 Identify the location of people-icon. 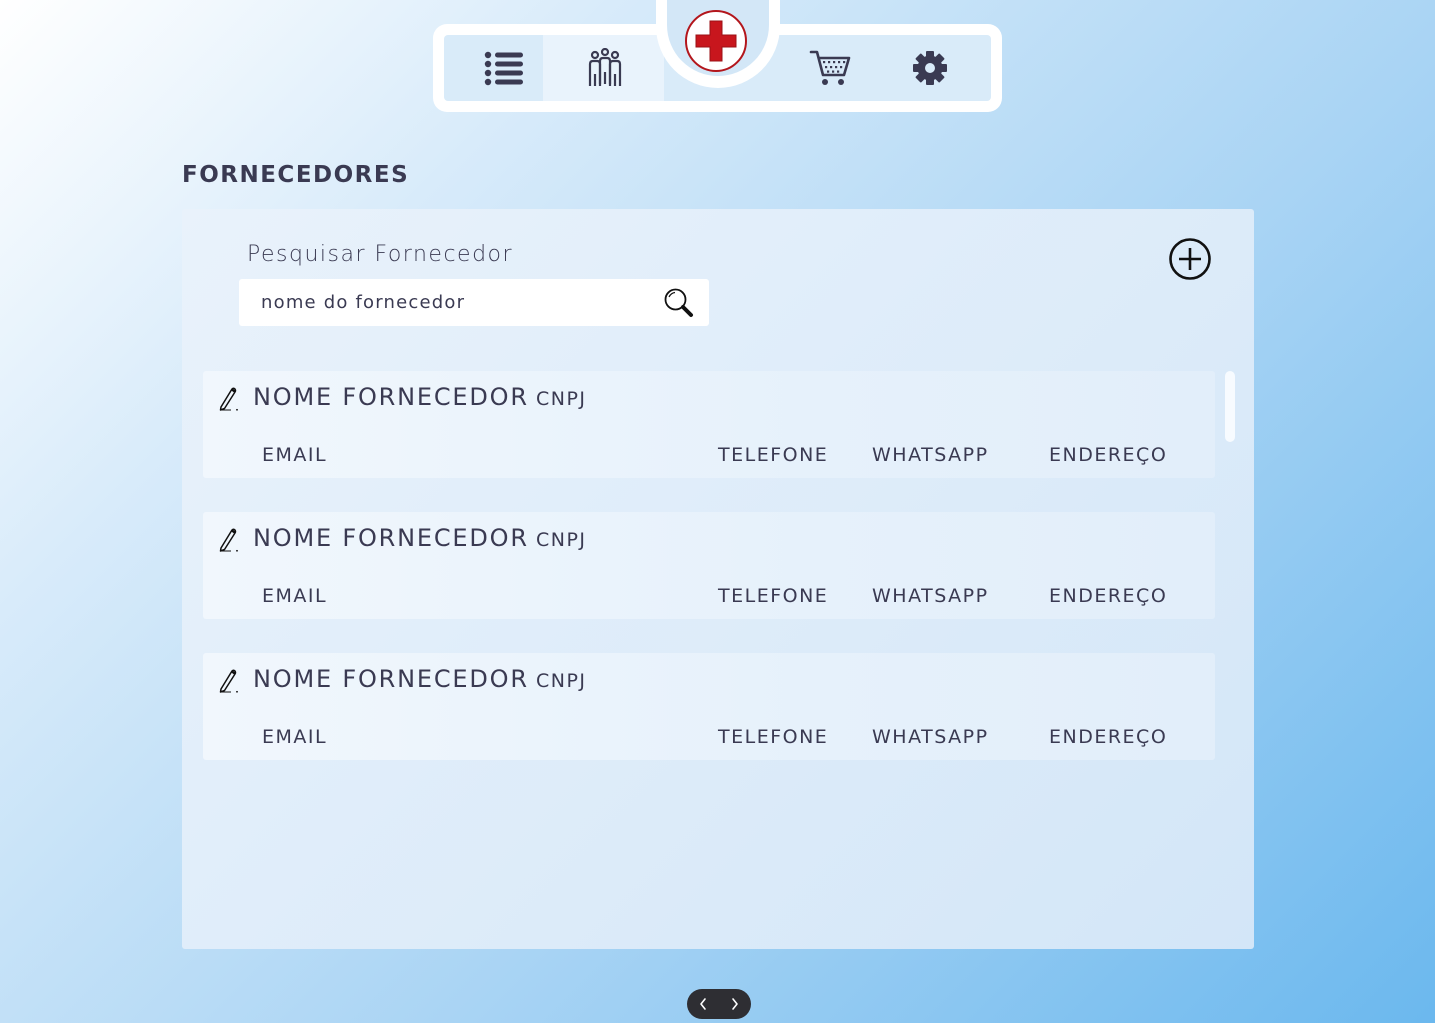
(605, 67).